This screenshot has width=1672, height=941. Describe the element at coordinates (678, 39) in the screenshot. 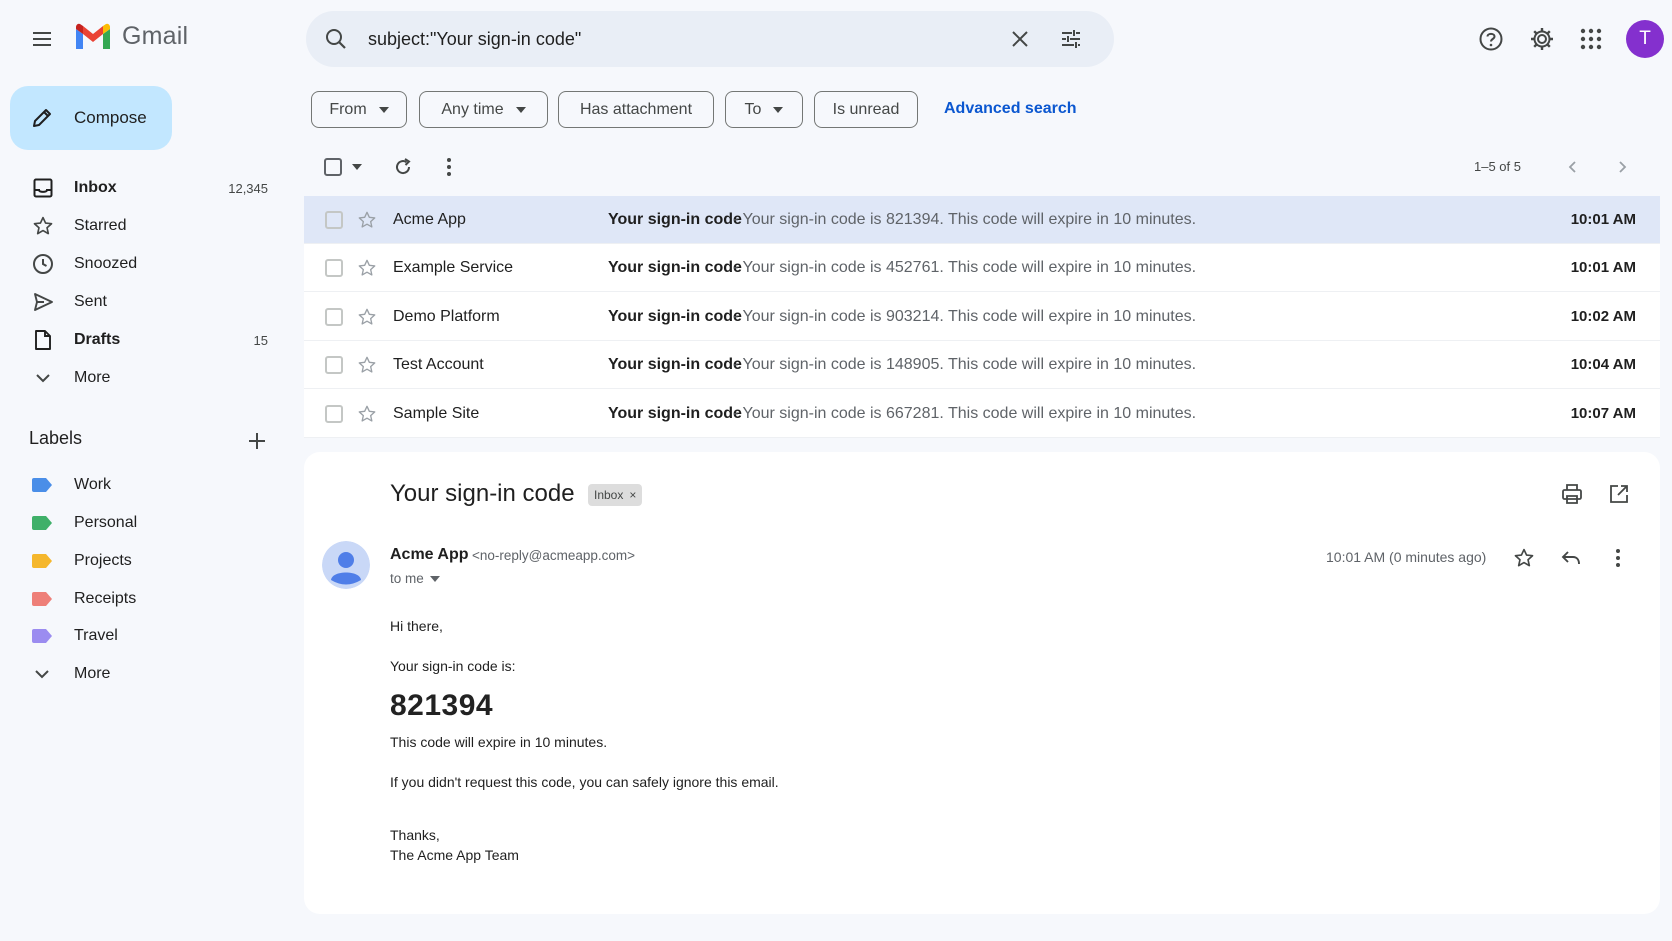

I see `search-input` at that location.